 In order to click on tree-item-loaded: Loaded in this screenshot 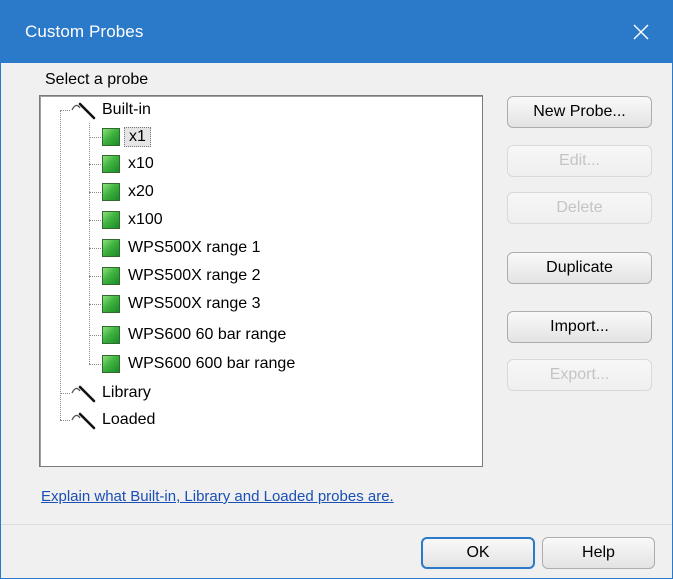, I will do `click(112, 420)`.